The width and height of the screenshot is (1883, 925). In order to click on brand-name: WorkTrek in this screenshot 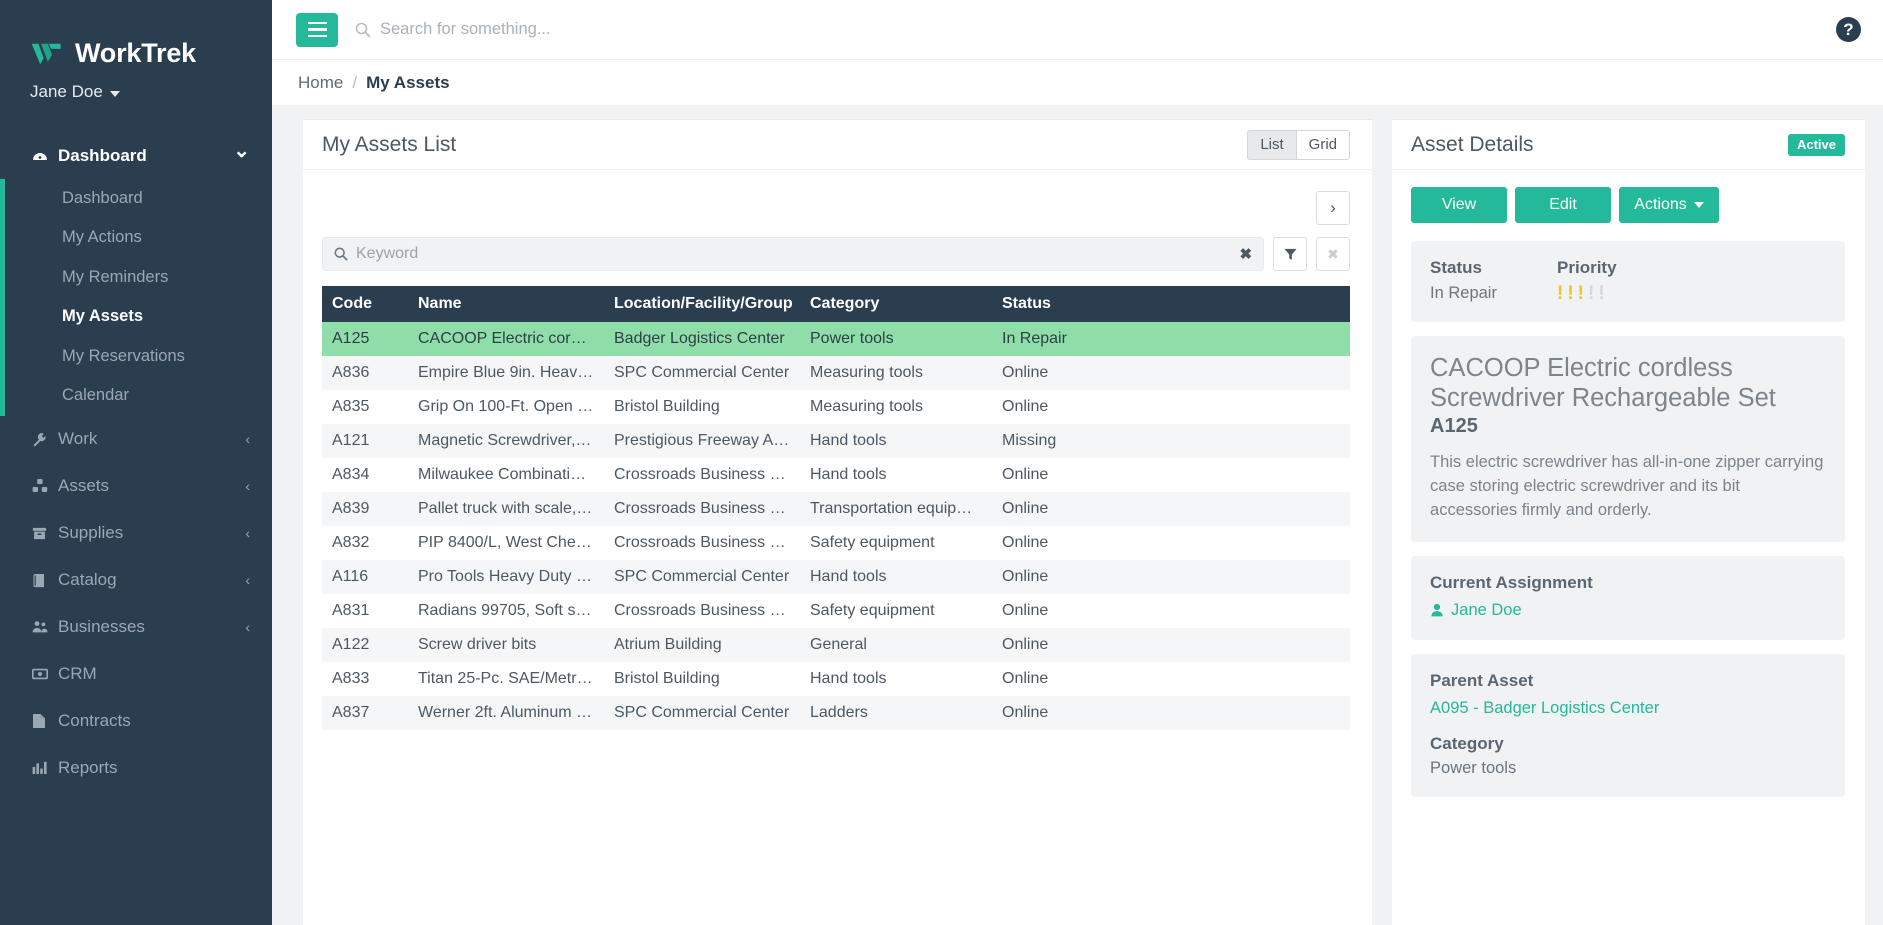, I will do `click(135, 53)`.